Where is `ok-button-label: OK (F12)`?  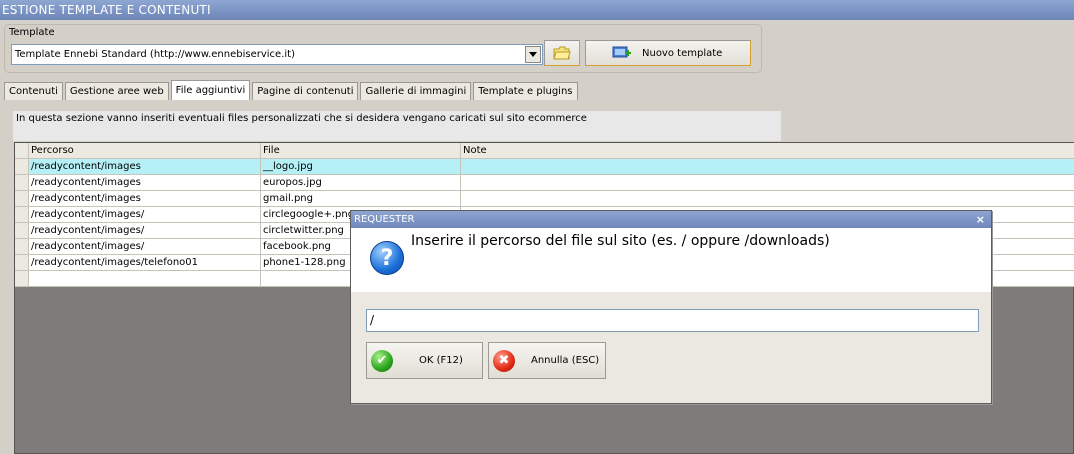
ok-button-label: OK (F12) is located at coordinates (441, 360).